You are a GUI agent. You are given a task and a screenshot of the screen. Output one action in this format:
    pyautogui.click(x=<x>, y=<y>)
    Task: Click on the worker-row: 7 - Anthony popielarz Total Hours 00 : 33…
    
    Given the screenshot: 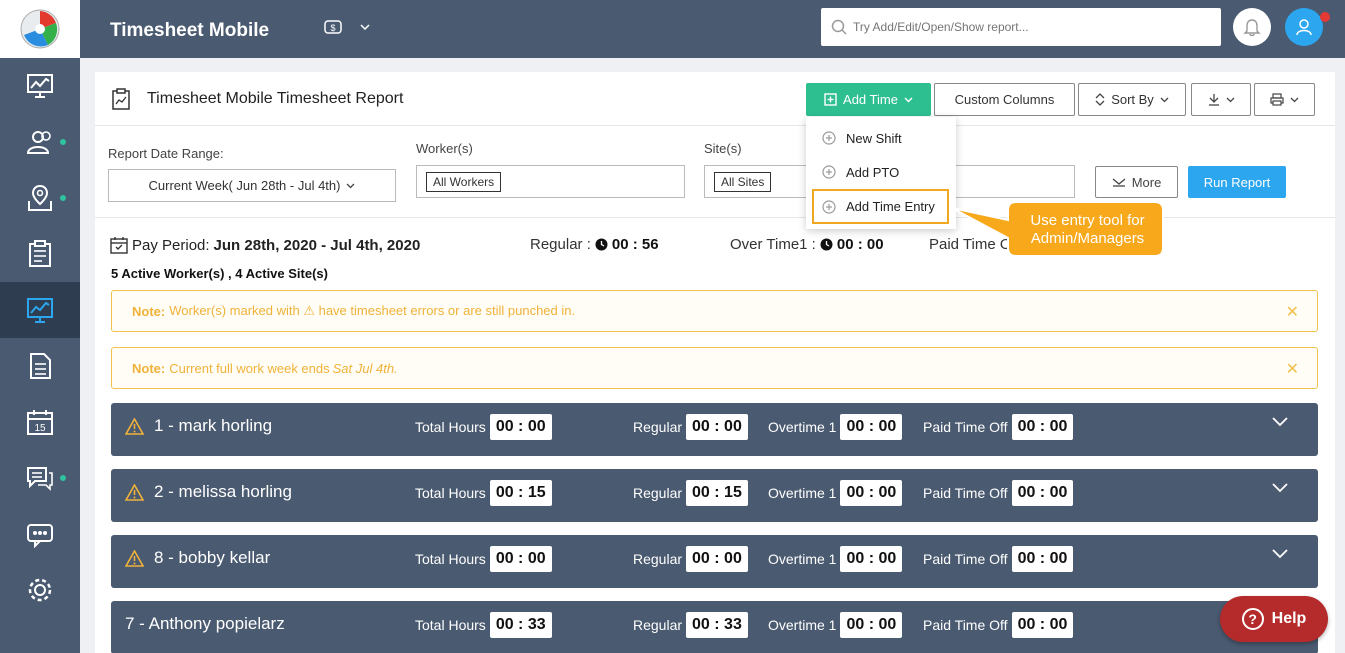 What is the action you would take?
    pyautogui.click(x=714, y=627)
    